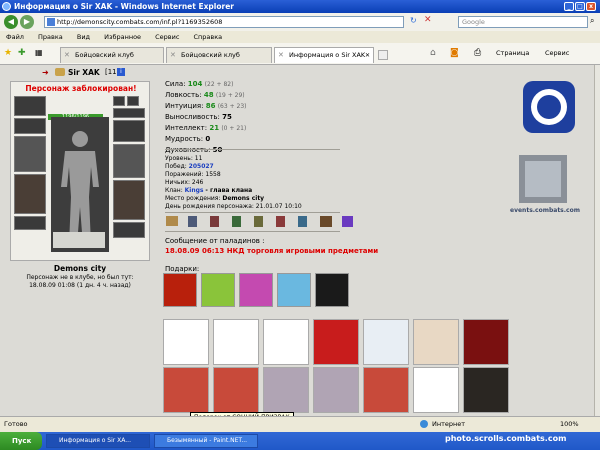 The width and height of the screenshot is (600, 450). Describe the element at coordinates (112, 55) in the screenshot. I see `tab-fight-club-1: ✕ Бойцовский клуб` at that location.